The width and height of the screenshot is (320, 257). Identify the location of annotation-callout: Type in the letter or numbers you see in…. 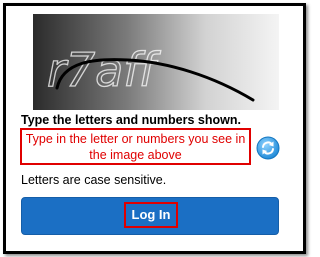
(135, 146).